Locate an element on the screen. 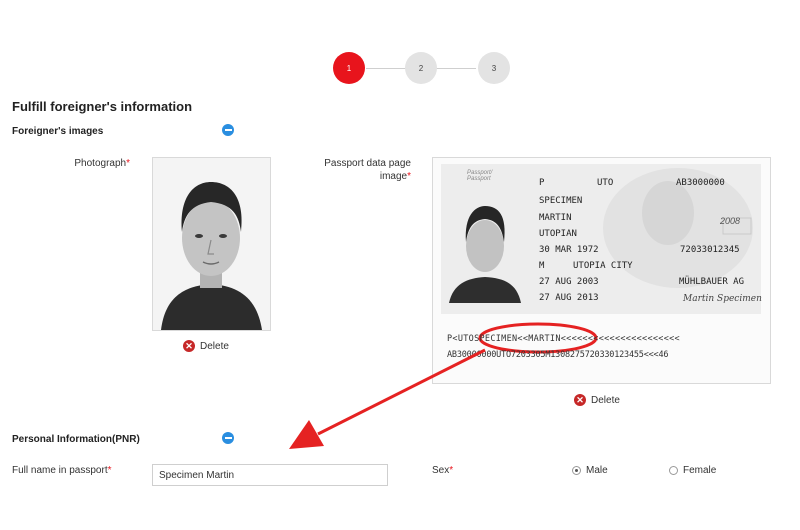 The height and width of the screenshot is (530, 800). step-3: 3 is located at coordinates (494, 68).